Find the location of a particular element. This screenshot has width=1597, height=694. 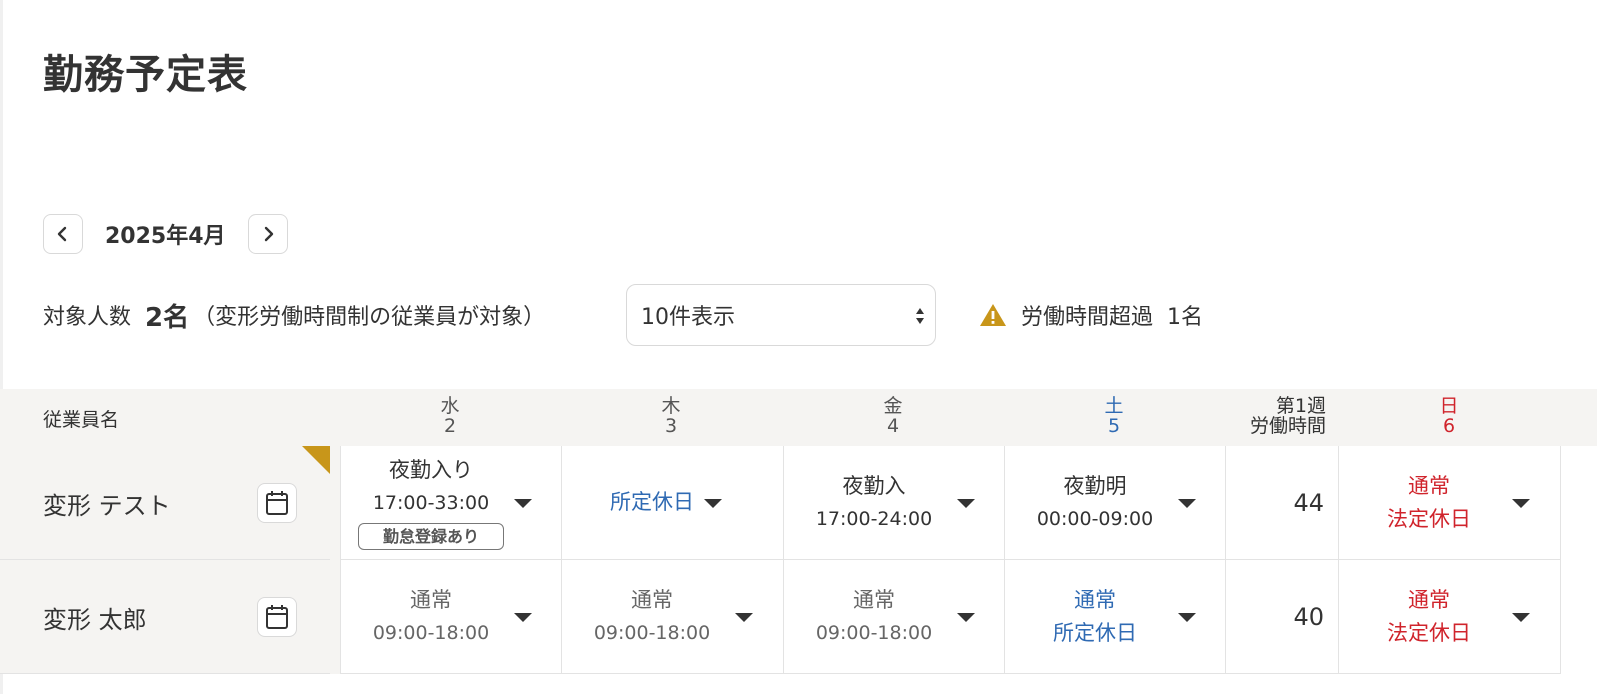

next-month-button is located at coordinates (267, 234).